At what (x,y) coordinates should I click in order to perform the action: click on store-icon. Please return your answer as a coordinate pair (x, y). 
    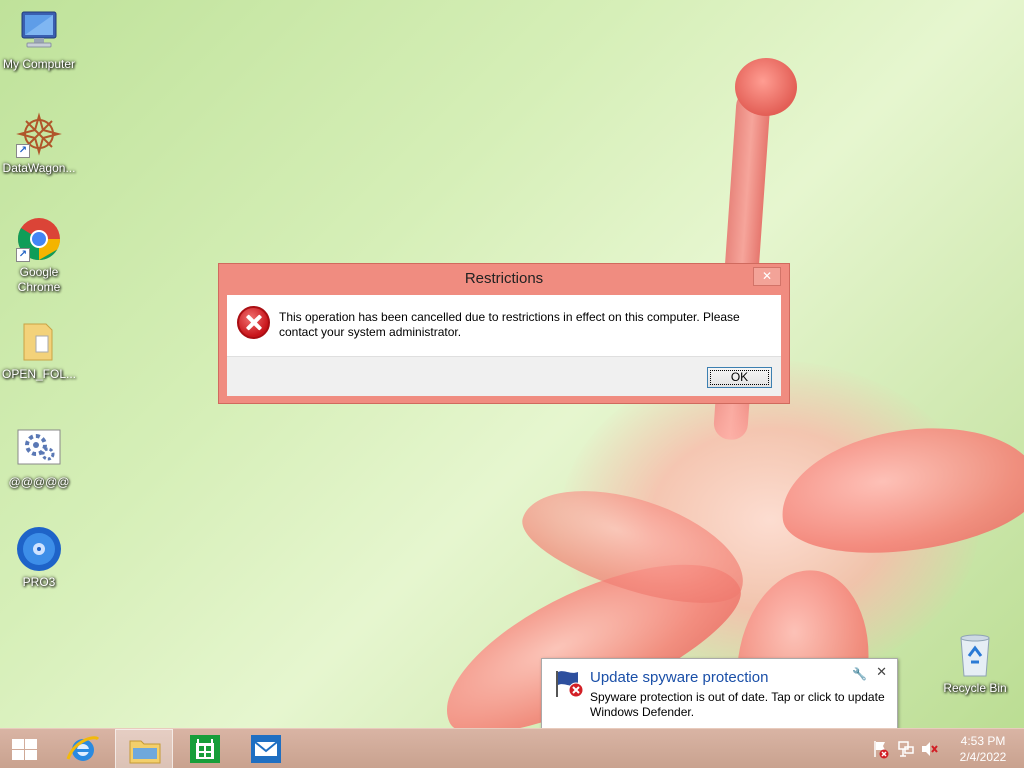
    Looking at the image, I should click on (205, 751).